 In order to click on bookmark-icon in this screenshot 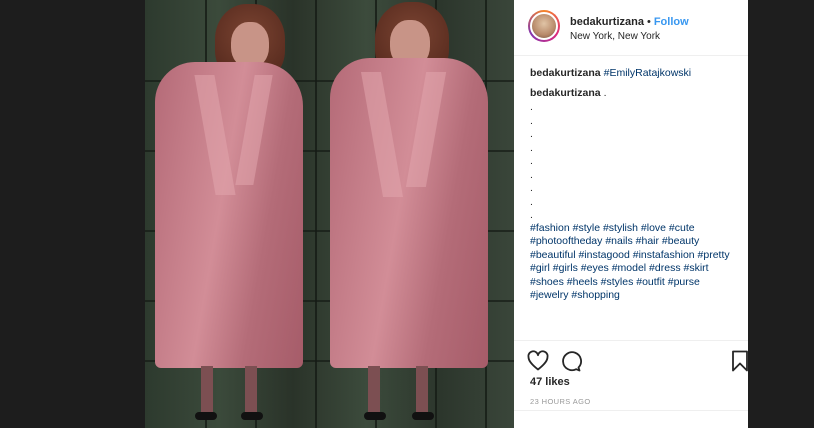, I will do `click(740, 361)`.